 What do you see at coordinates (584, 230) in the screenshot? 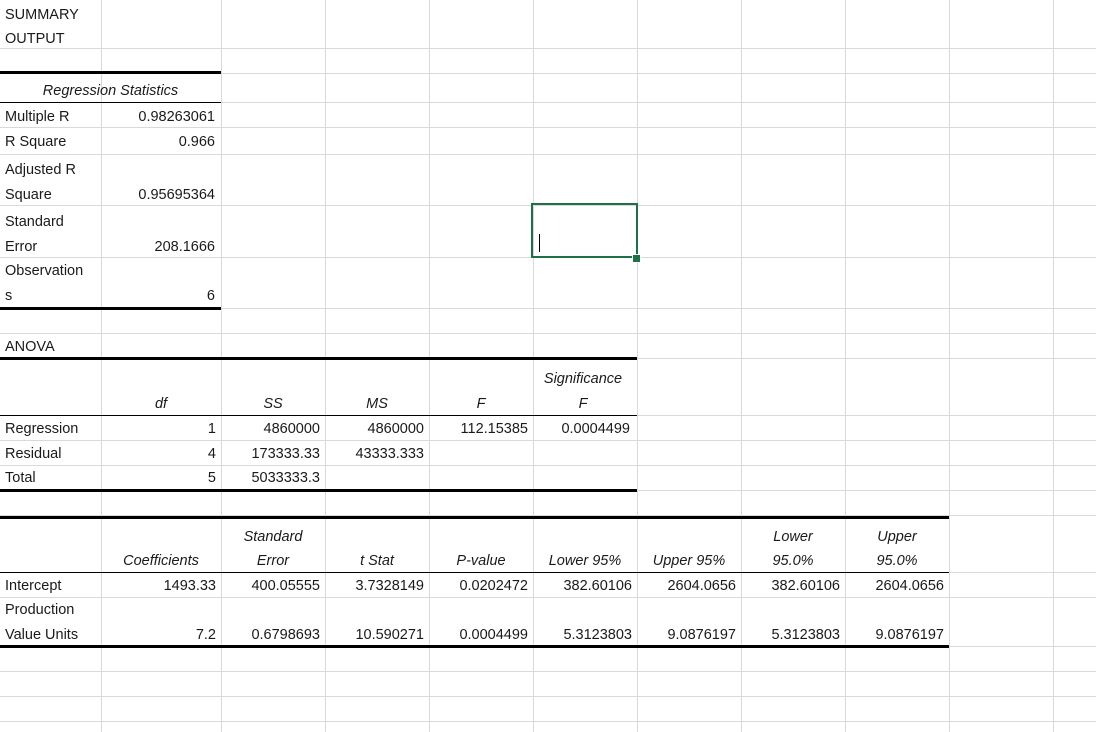
I see `active-cell` at bounding box center [584, 230].